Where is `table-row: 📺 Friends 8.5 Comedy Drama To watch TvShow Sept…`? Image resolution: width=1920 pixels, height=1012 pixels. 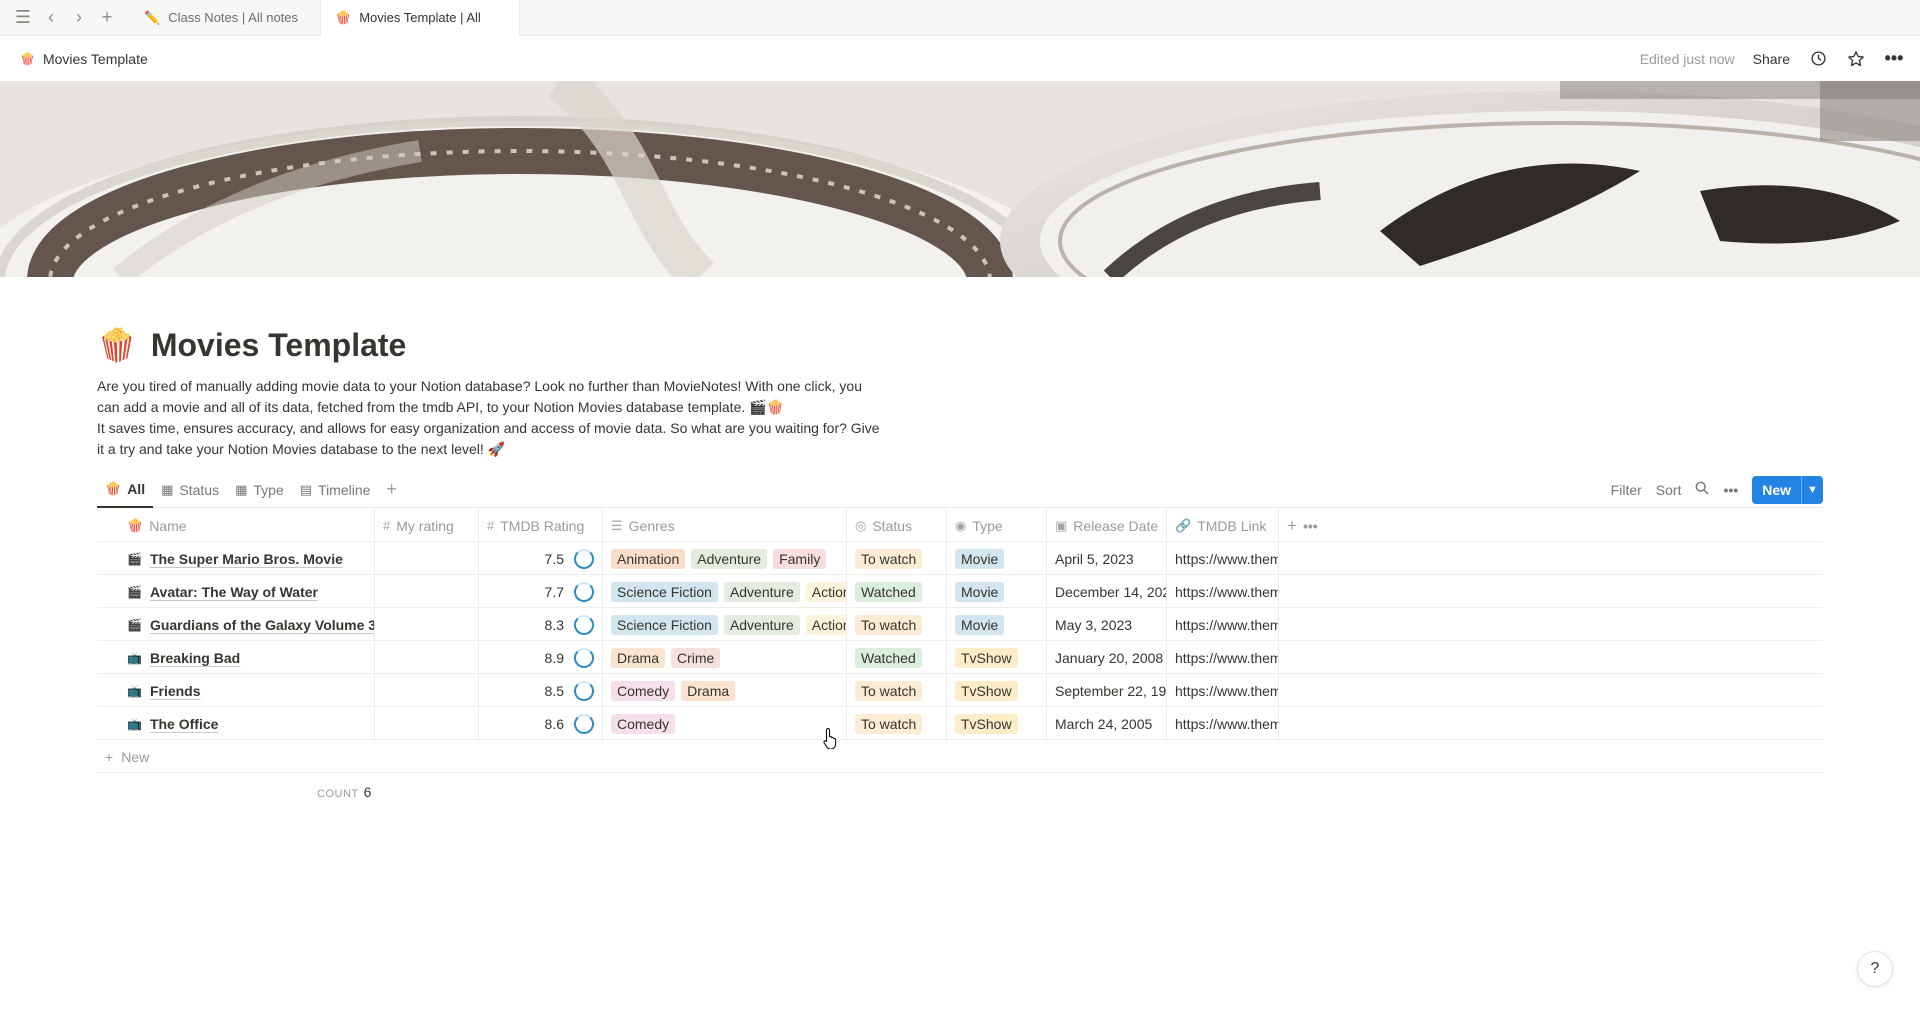 table-row: 📺 Friends 8.5 Comedy Drama To watch TvShow Sept… is located at coordinates (960, 690).